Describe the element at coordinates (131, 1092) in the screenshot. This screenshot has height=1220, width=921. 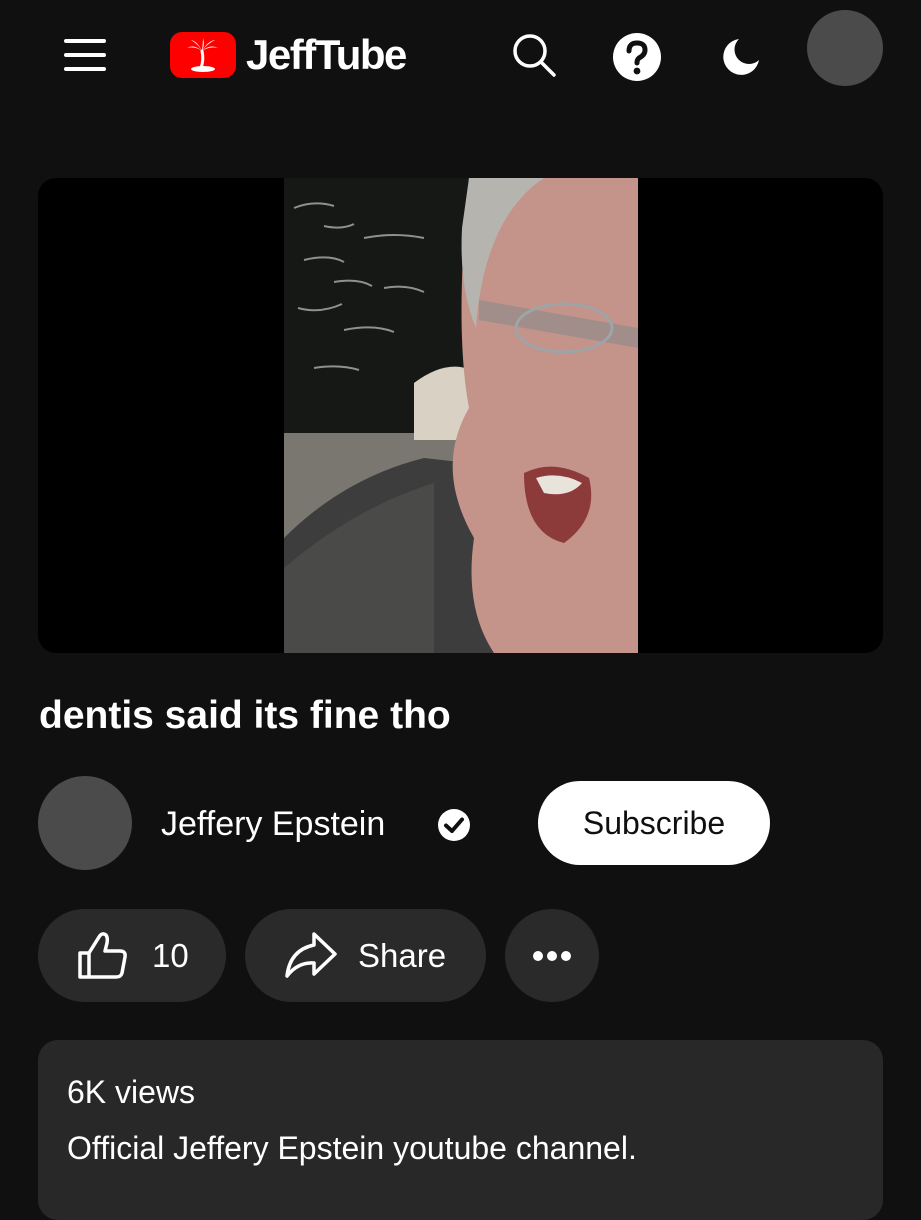
I see `view-count: 6K views` at that location.